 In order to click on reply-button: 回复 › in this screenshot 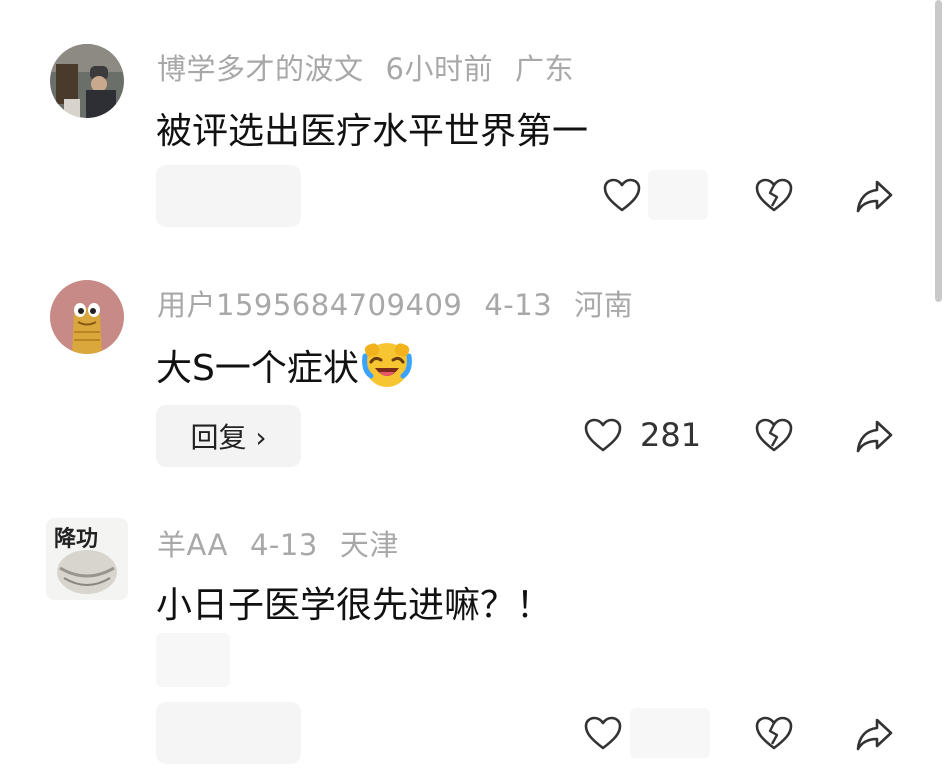, I will do `click(228, 436)`.